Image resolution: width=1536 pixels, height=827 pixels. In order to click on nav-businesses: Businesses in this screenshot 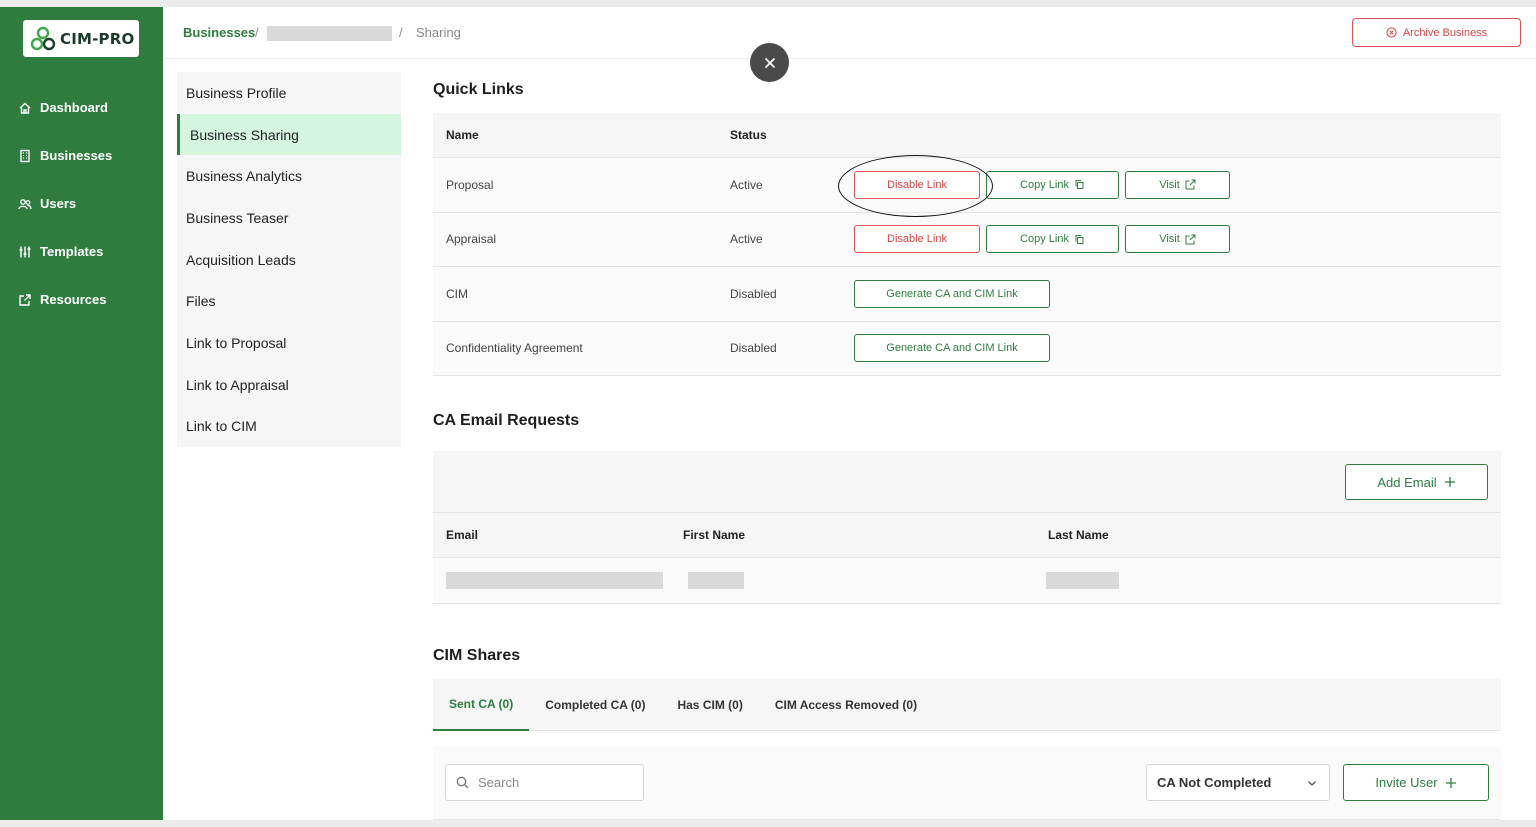, I will do `click(65, 155)`.